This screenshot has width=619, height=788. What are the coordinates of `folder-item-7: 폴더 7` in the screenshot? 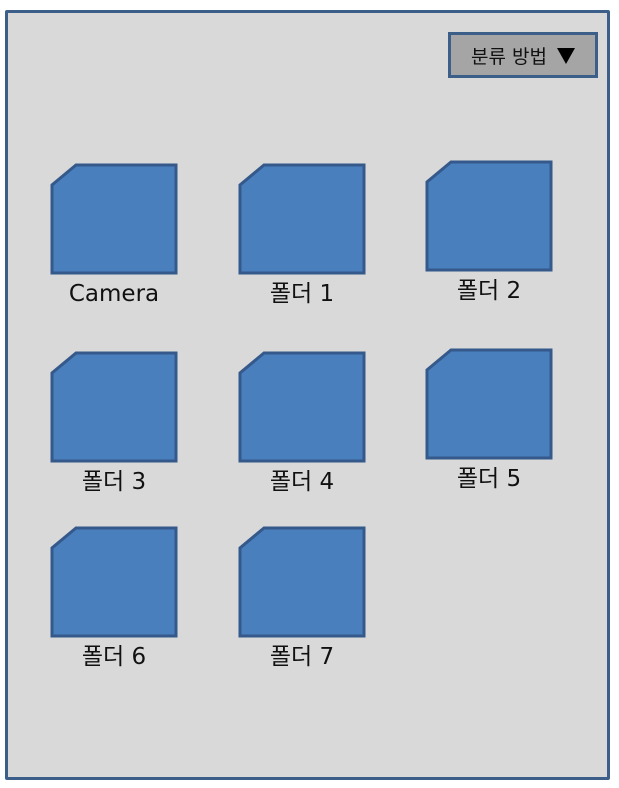 It's located at (288, 598).